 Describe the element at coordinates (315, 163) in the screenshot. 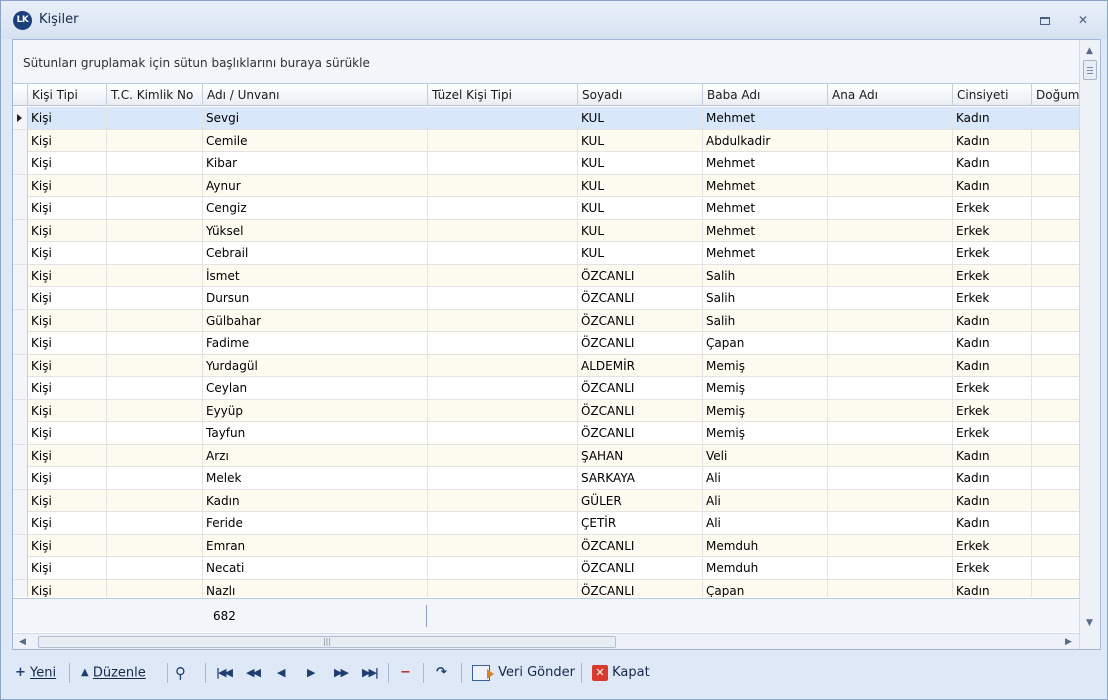

I see `cell-adi-unvani: Kibar` at that location.